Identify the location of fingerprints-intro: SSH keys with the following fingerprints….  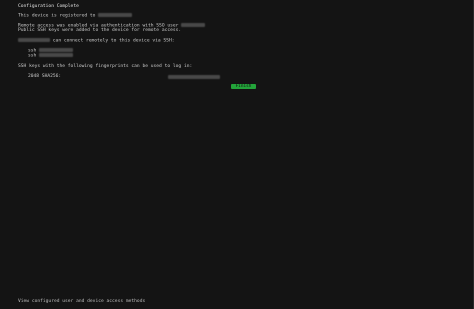
(105, 66).